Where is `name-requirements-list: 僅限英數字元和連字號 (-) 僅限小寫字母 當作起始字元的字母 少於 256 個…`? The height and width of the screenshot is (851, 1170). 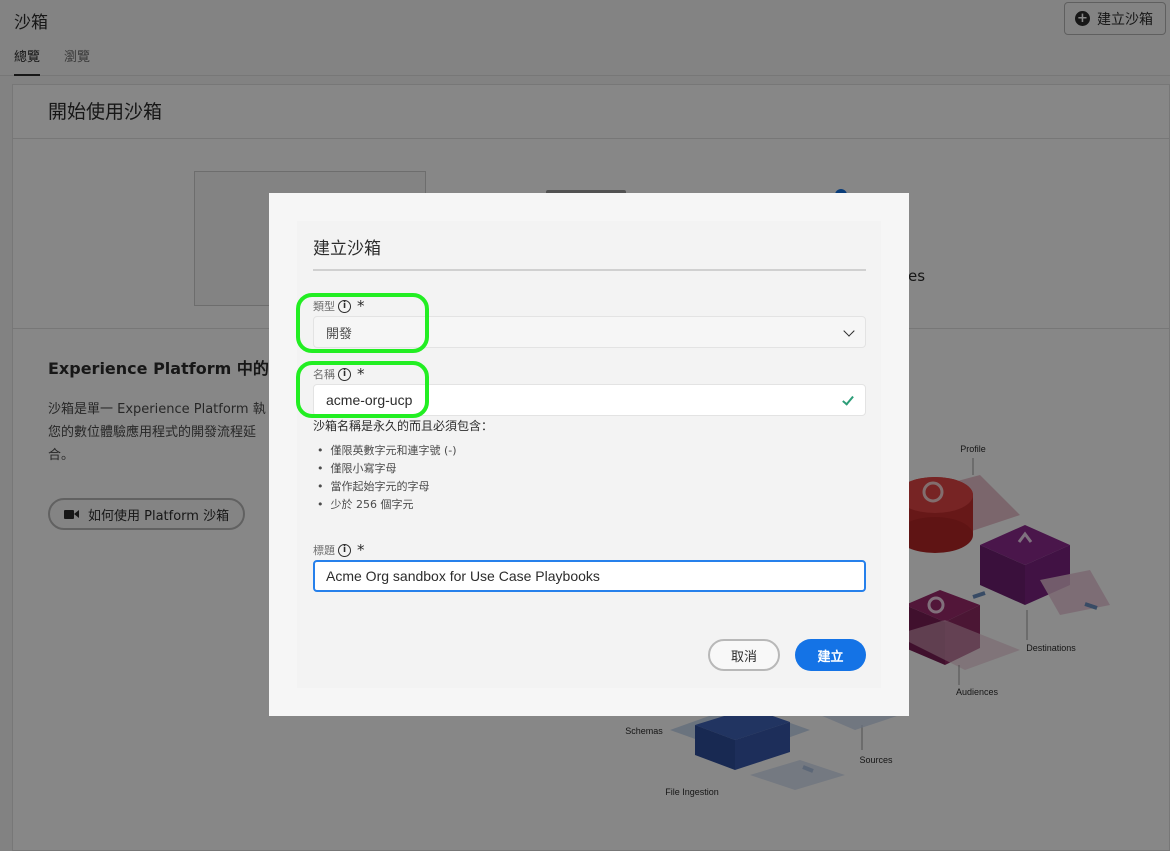 name-requirements-list: 僅限英數字元和連字號 (-) 僅限小寫字母 當作起始字元的字母 少於 256 個… is located at coordinates (387, 478).